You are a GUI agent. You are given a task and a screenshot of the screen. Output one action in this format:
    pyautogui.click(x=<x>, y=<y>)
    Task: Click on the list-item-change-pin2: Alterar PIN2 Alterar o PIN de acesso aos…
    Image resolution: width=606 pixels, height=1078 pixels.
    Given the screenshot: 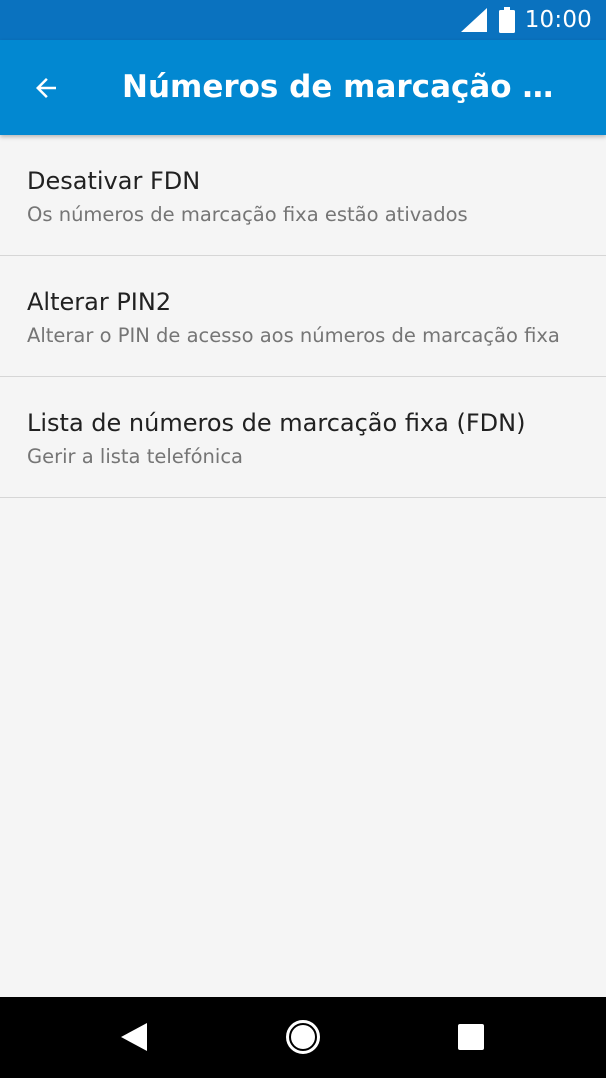 What is the action you would take?
    pyautogui.click(x=303, y=316)
    